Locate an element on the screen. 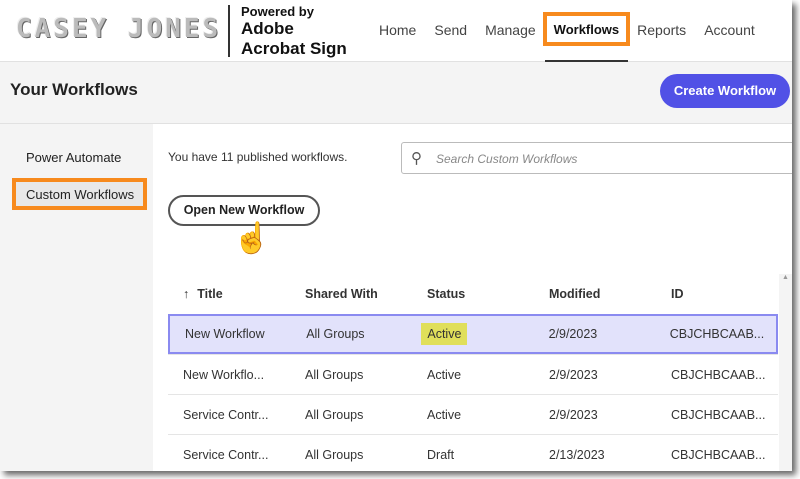 This screenshot has width=800, height=479. hand-cursor-icon: ☝ is located at coordinates (252, 238).